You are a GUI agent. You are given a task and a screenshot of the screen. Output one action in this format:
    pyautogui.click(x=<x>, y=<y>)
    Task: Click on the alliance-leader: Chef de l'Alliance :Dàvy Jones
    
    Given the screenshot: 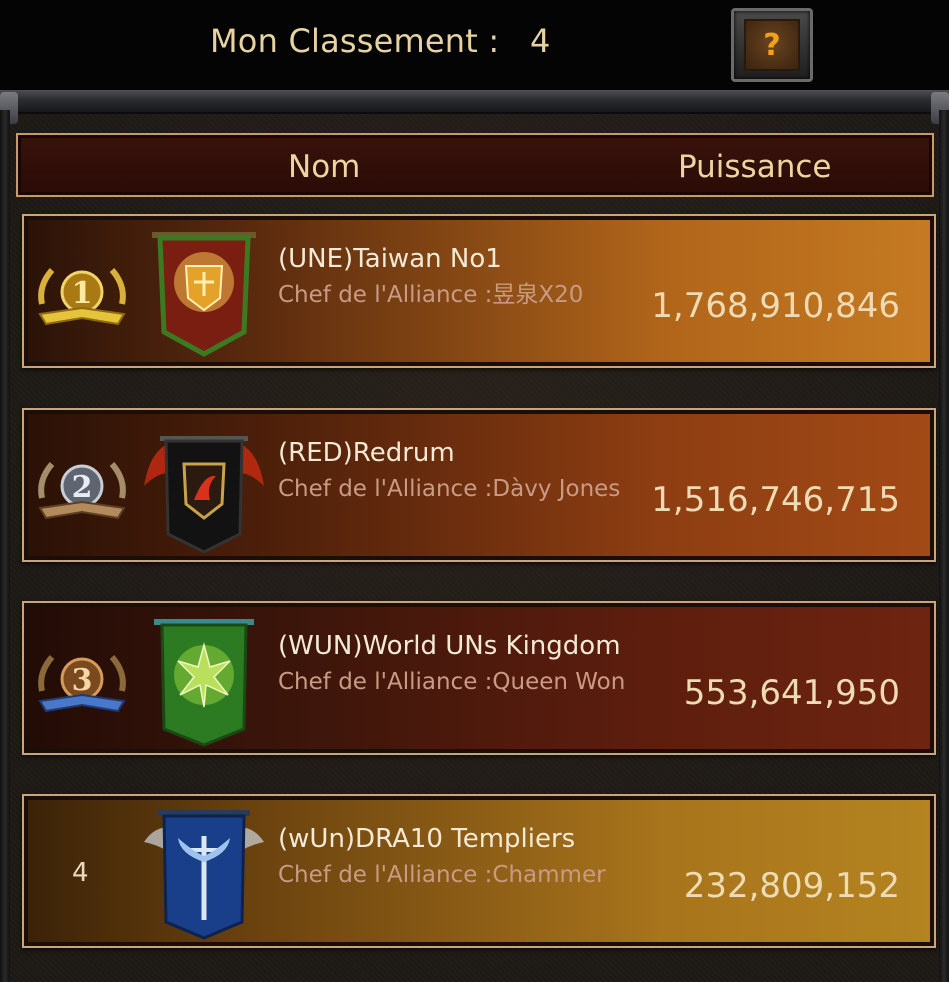 What is the action you would take?
    pyautogui.click(x=458, y=489)
    